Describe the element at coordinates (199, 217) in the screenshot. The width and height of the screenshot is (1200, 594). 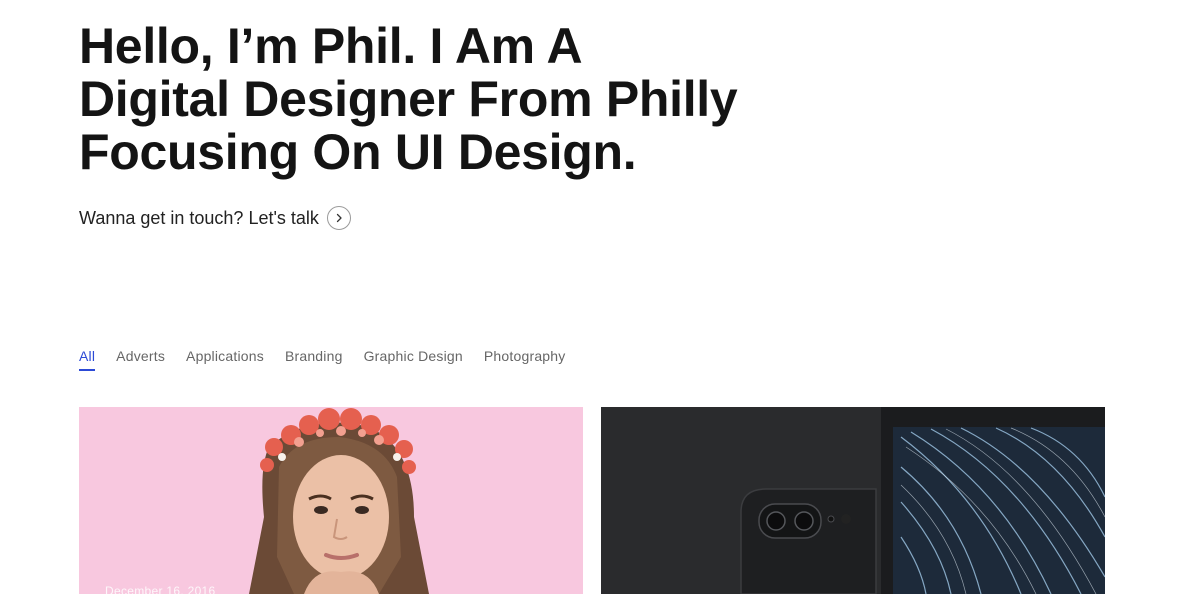
I see `contact-link-label: Wanna get in touch? Let's talk` at that location.